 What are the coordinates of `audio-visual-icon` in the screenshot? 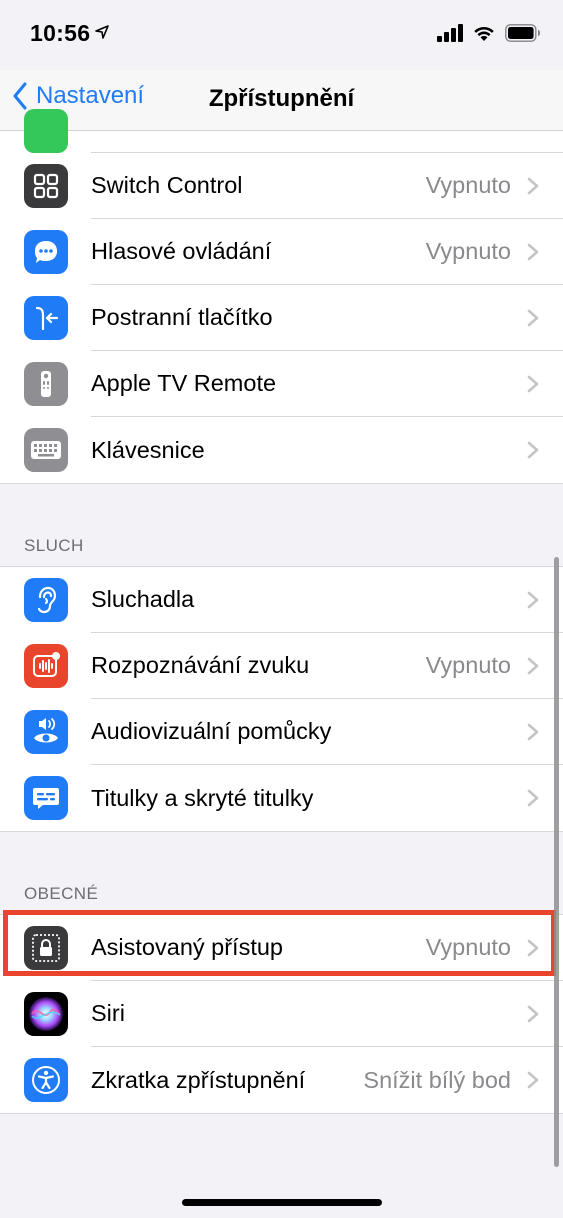 It's located at (46, 732).